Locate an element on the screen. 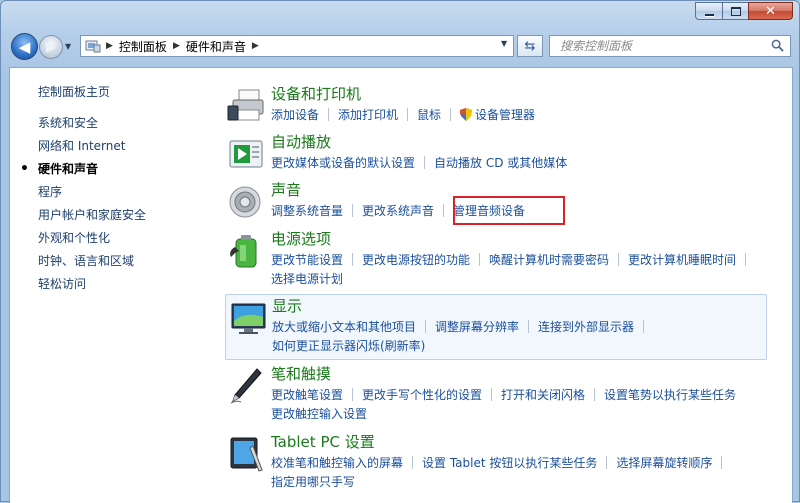 This screenshot has width=800, height=503. search-placeholder: 搜索控制面板 is located at coordinates (596, 46).